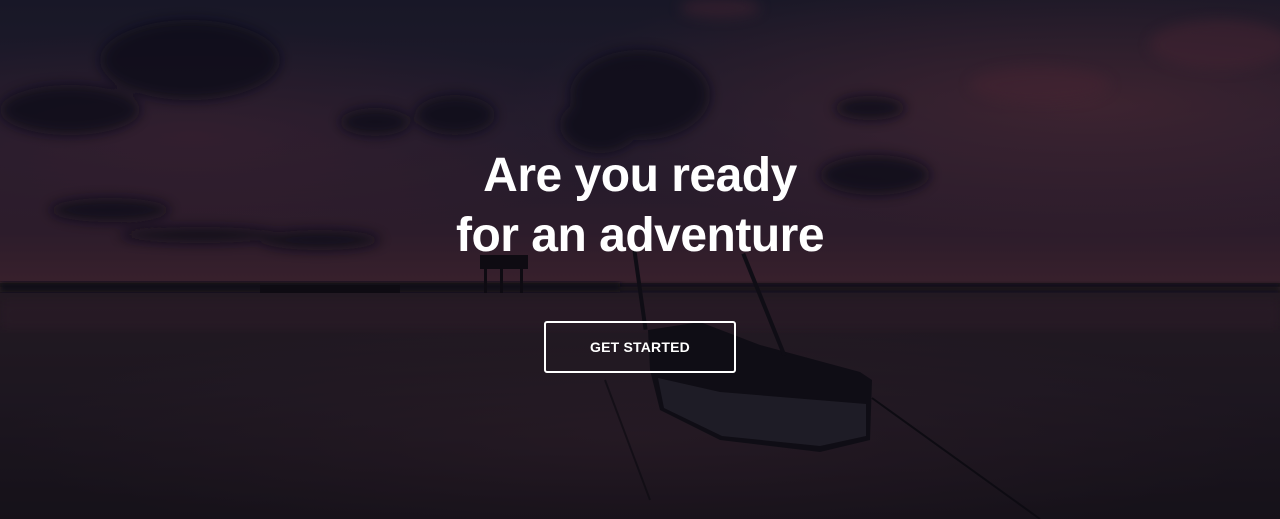 The width and height of the screenshot is (1280, 519). What do you see at coordinates (640, 206) in the screenshot?
I see `hero-headline: Are you ready for an adventure` at bounding box center [640, 206].